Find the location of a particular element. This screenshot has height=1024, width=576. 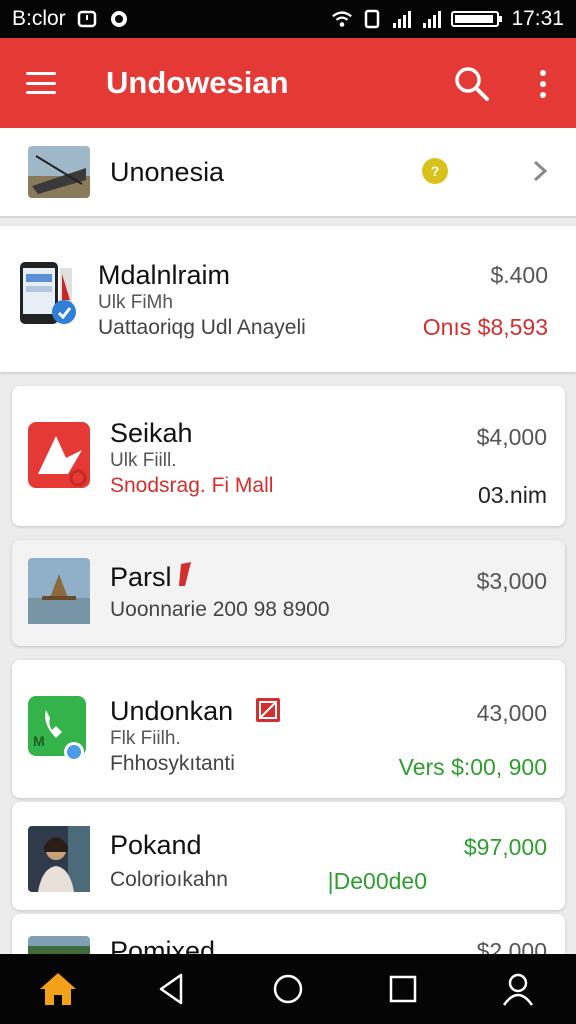

list-item: Parsl Uoonnarie 200 98 8900 $3,000 is located at coordinates (288, 593).